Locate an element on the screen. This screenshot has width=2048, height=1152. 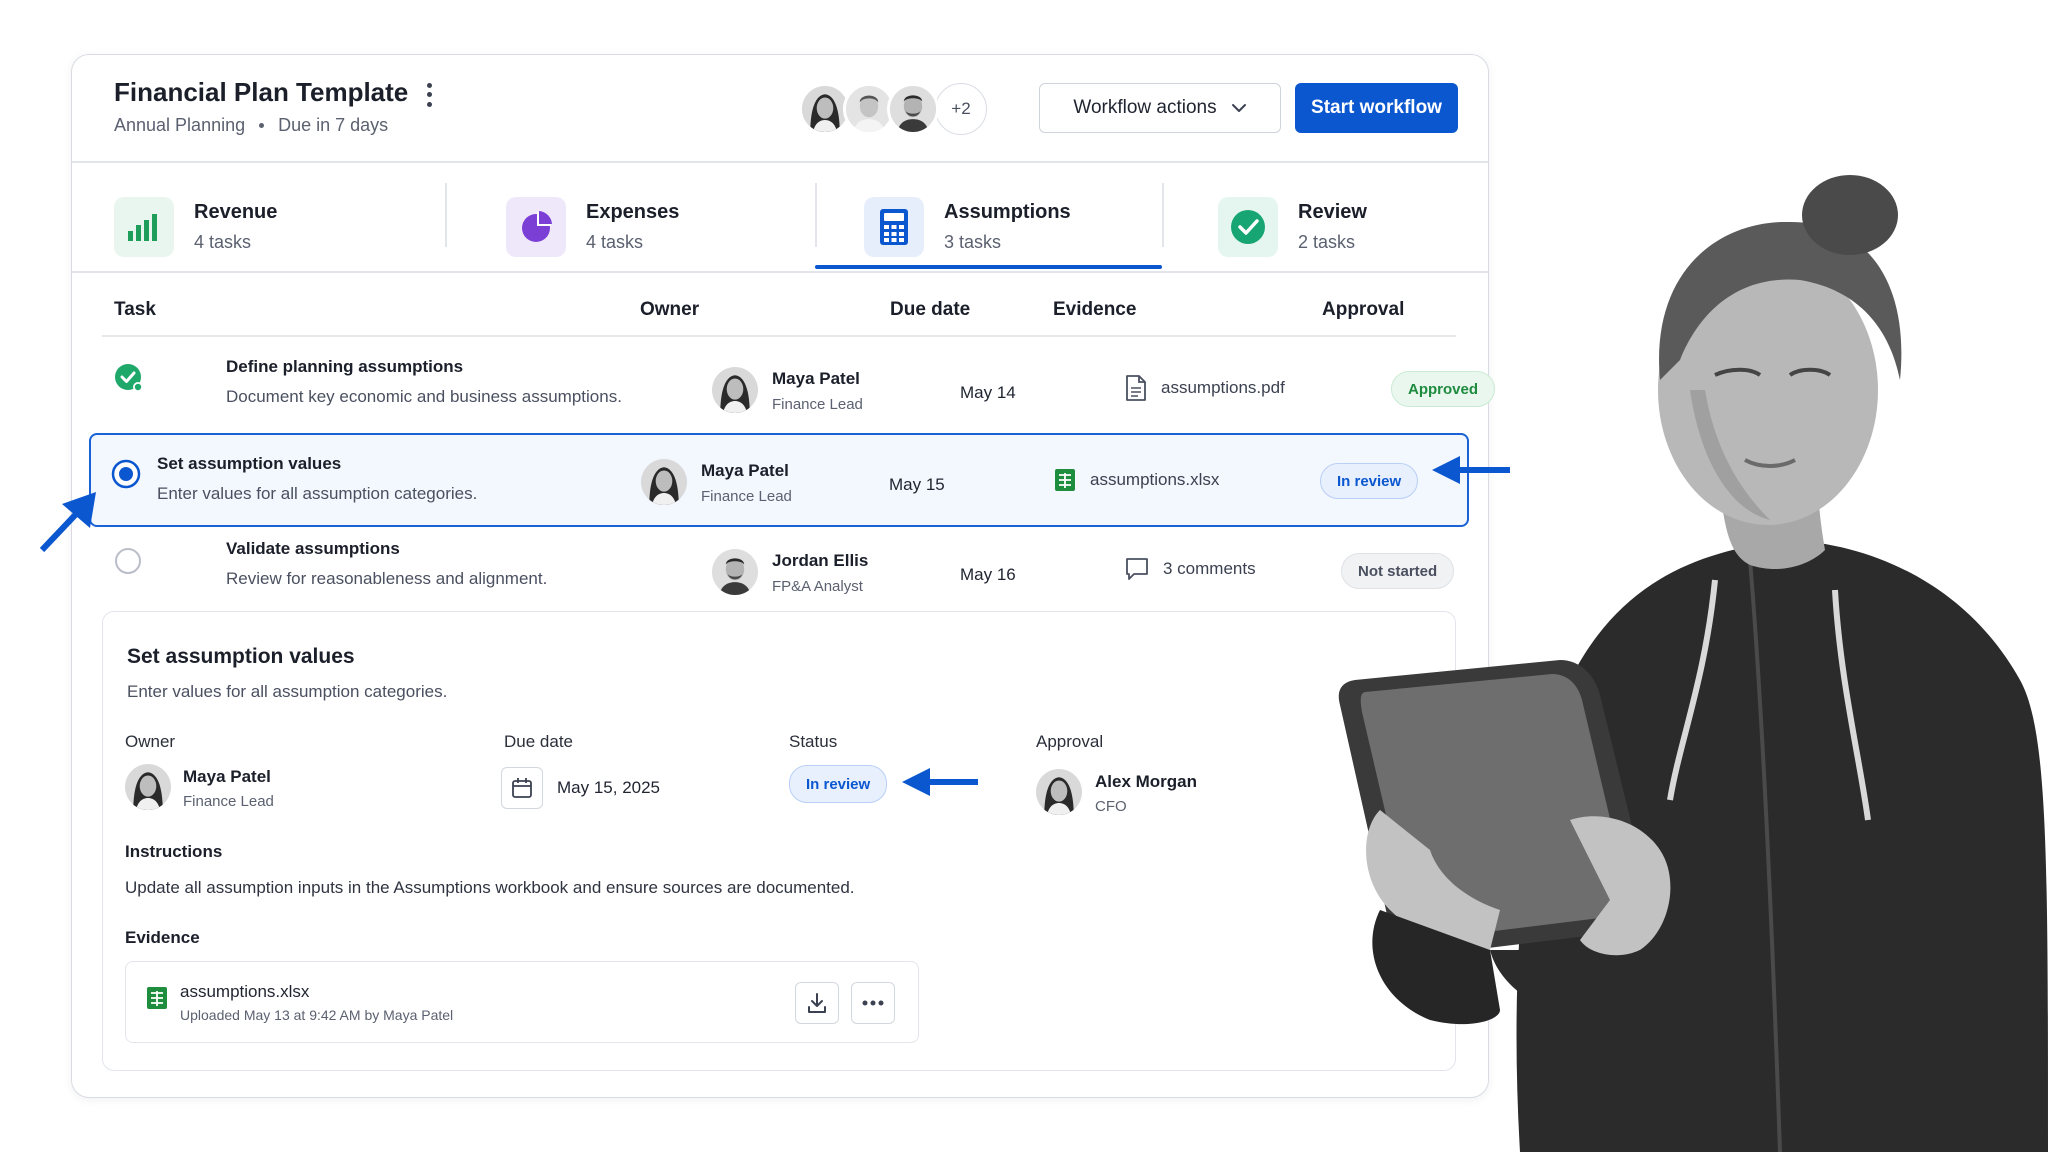
owner-label: Owner is located at coordinates (150, 741).